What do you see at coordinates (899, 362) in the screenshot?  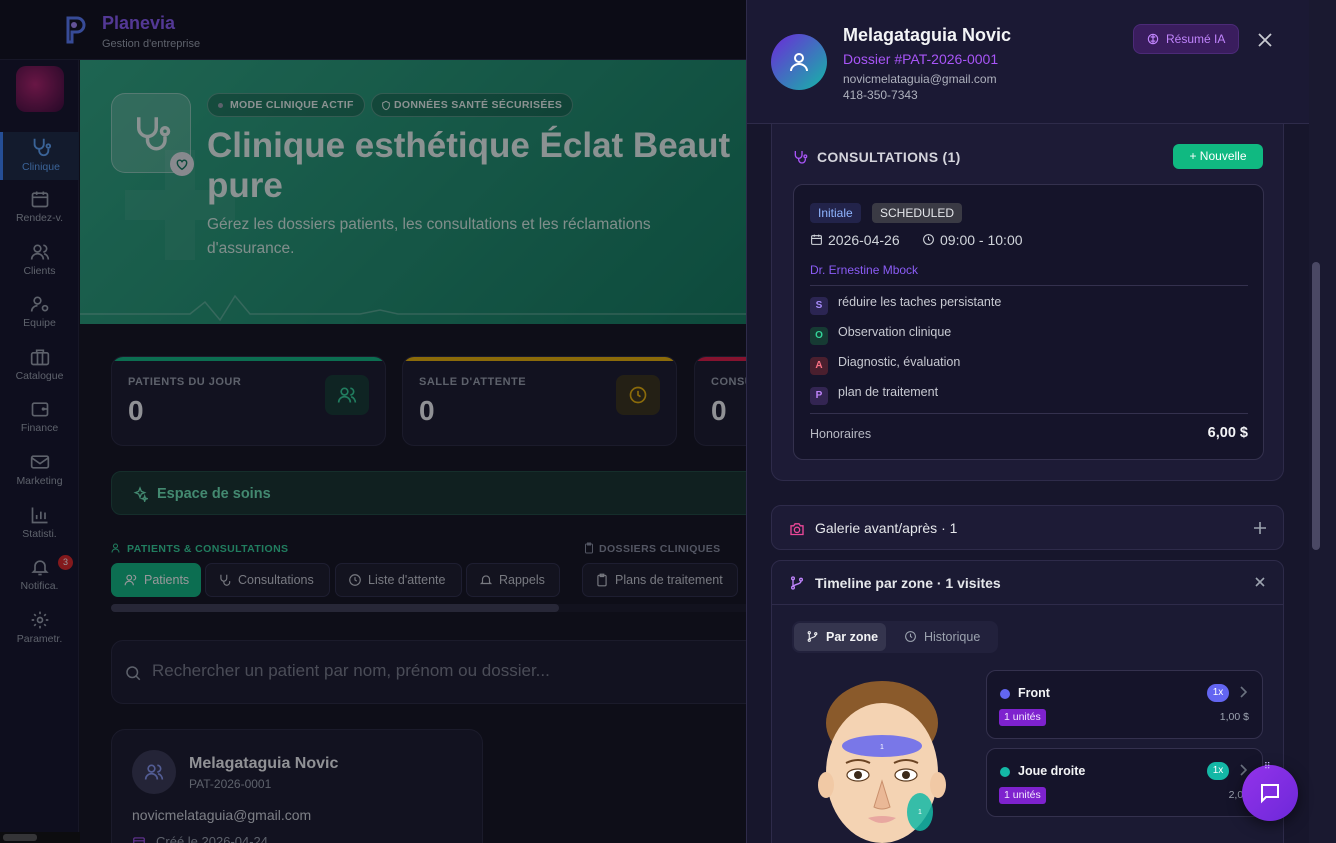 I see `soap-text: Diagnostic, évaluation` at bounding box center [899, 362].